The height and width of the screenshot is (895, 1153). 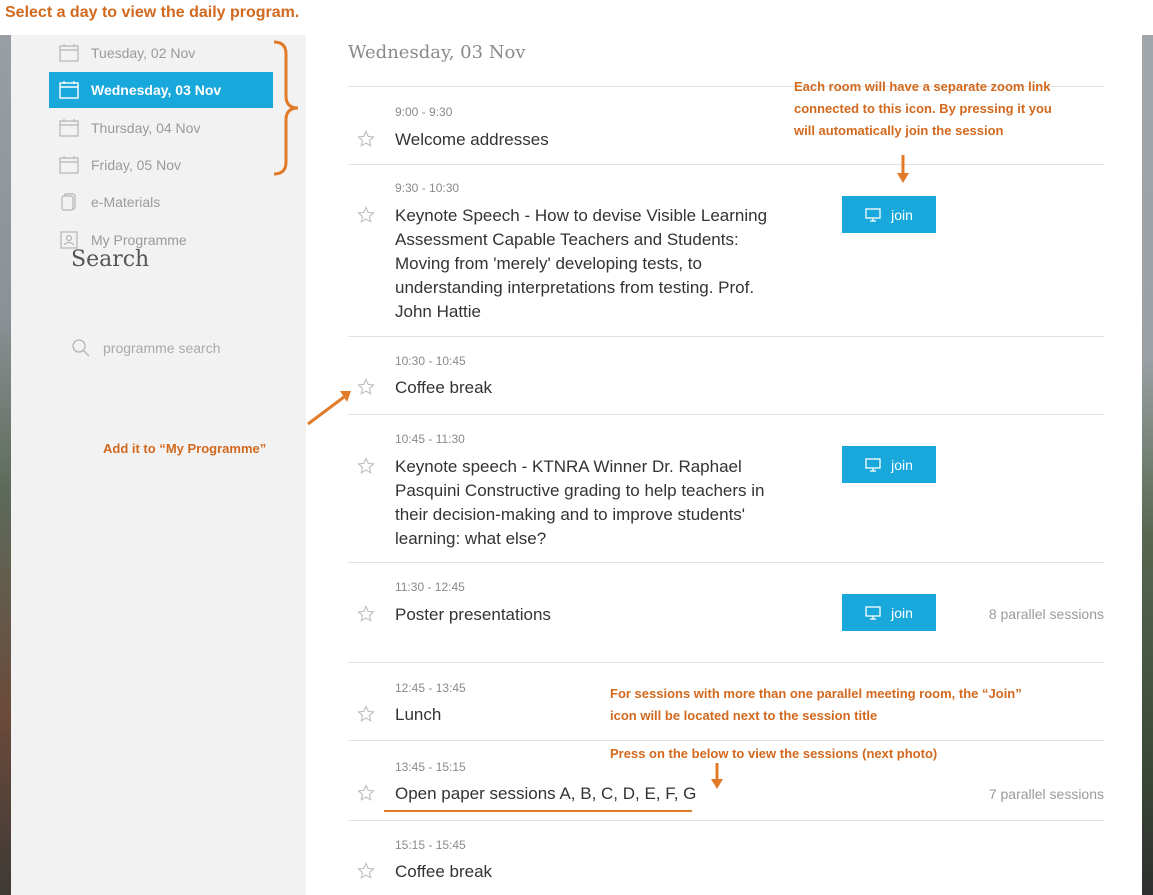 I want to click on background-photo-right, so click(x=1147, y=447).